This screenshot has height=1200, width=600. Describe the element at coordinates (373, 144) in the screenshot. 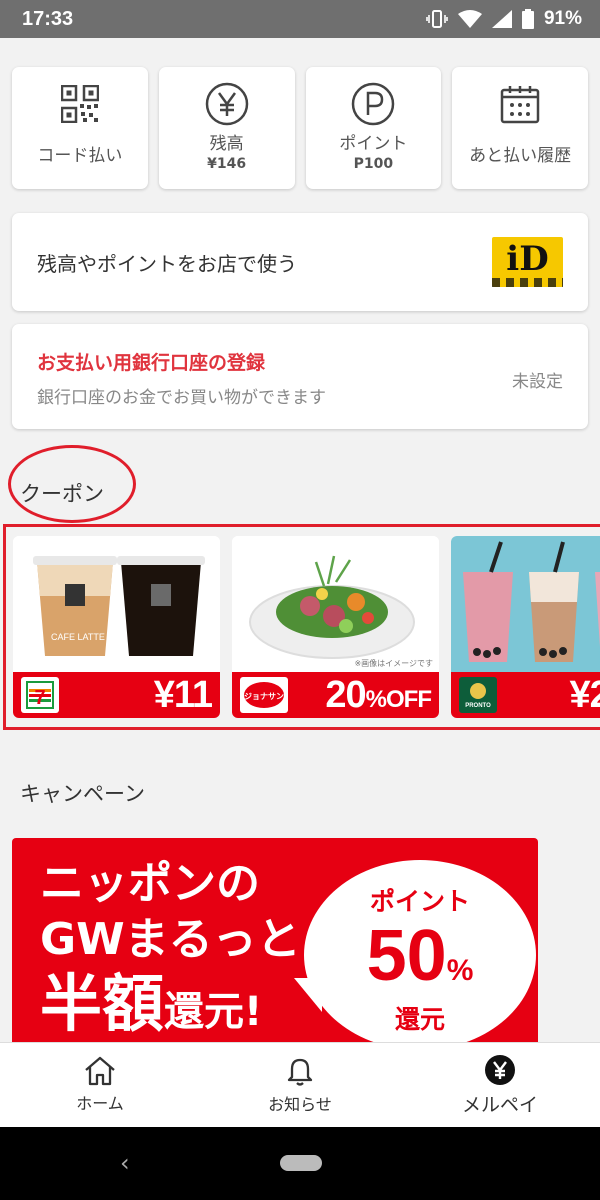

I see `tile-label: ポイント` at that location.